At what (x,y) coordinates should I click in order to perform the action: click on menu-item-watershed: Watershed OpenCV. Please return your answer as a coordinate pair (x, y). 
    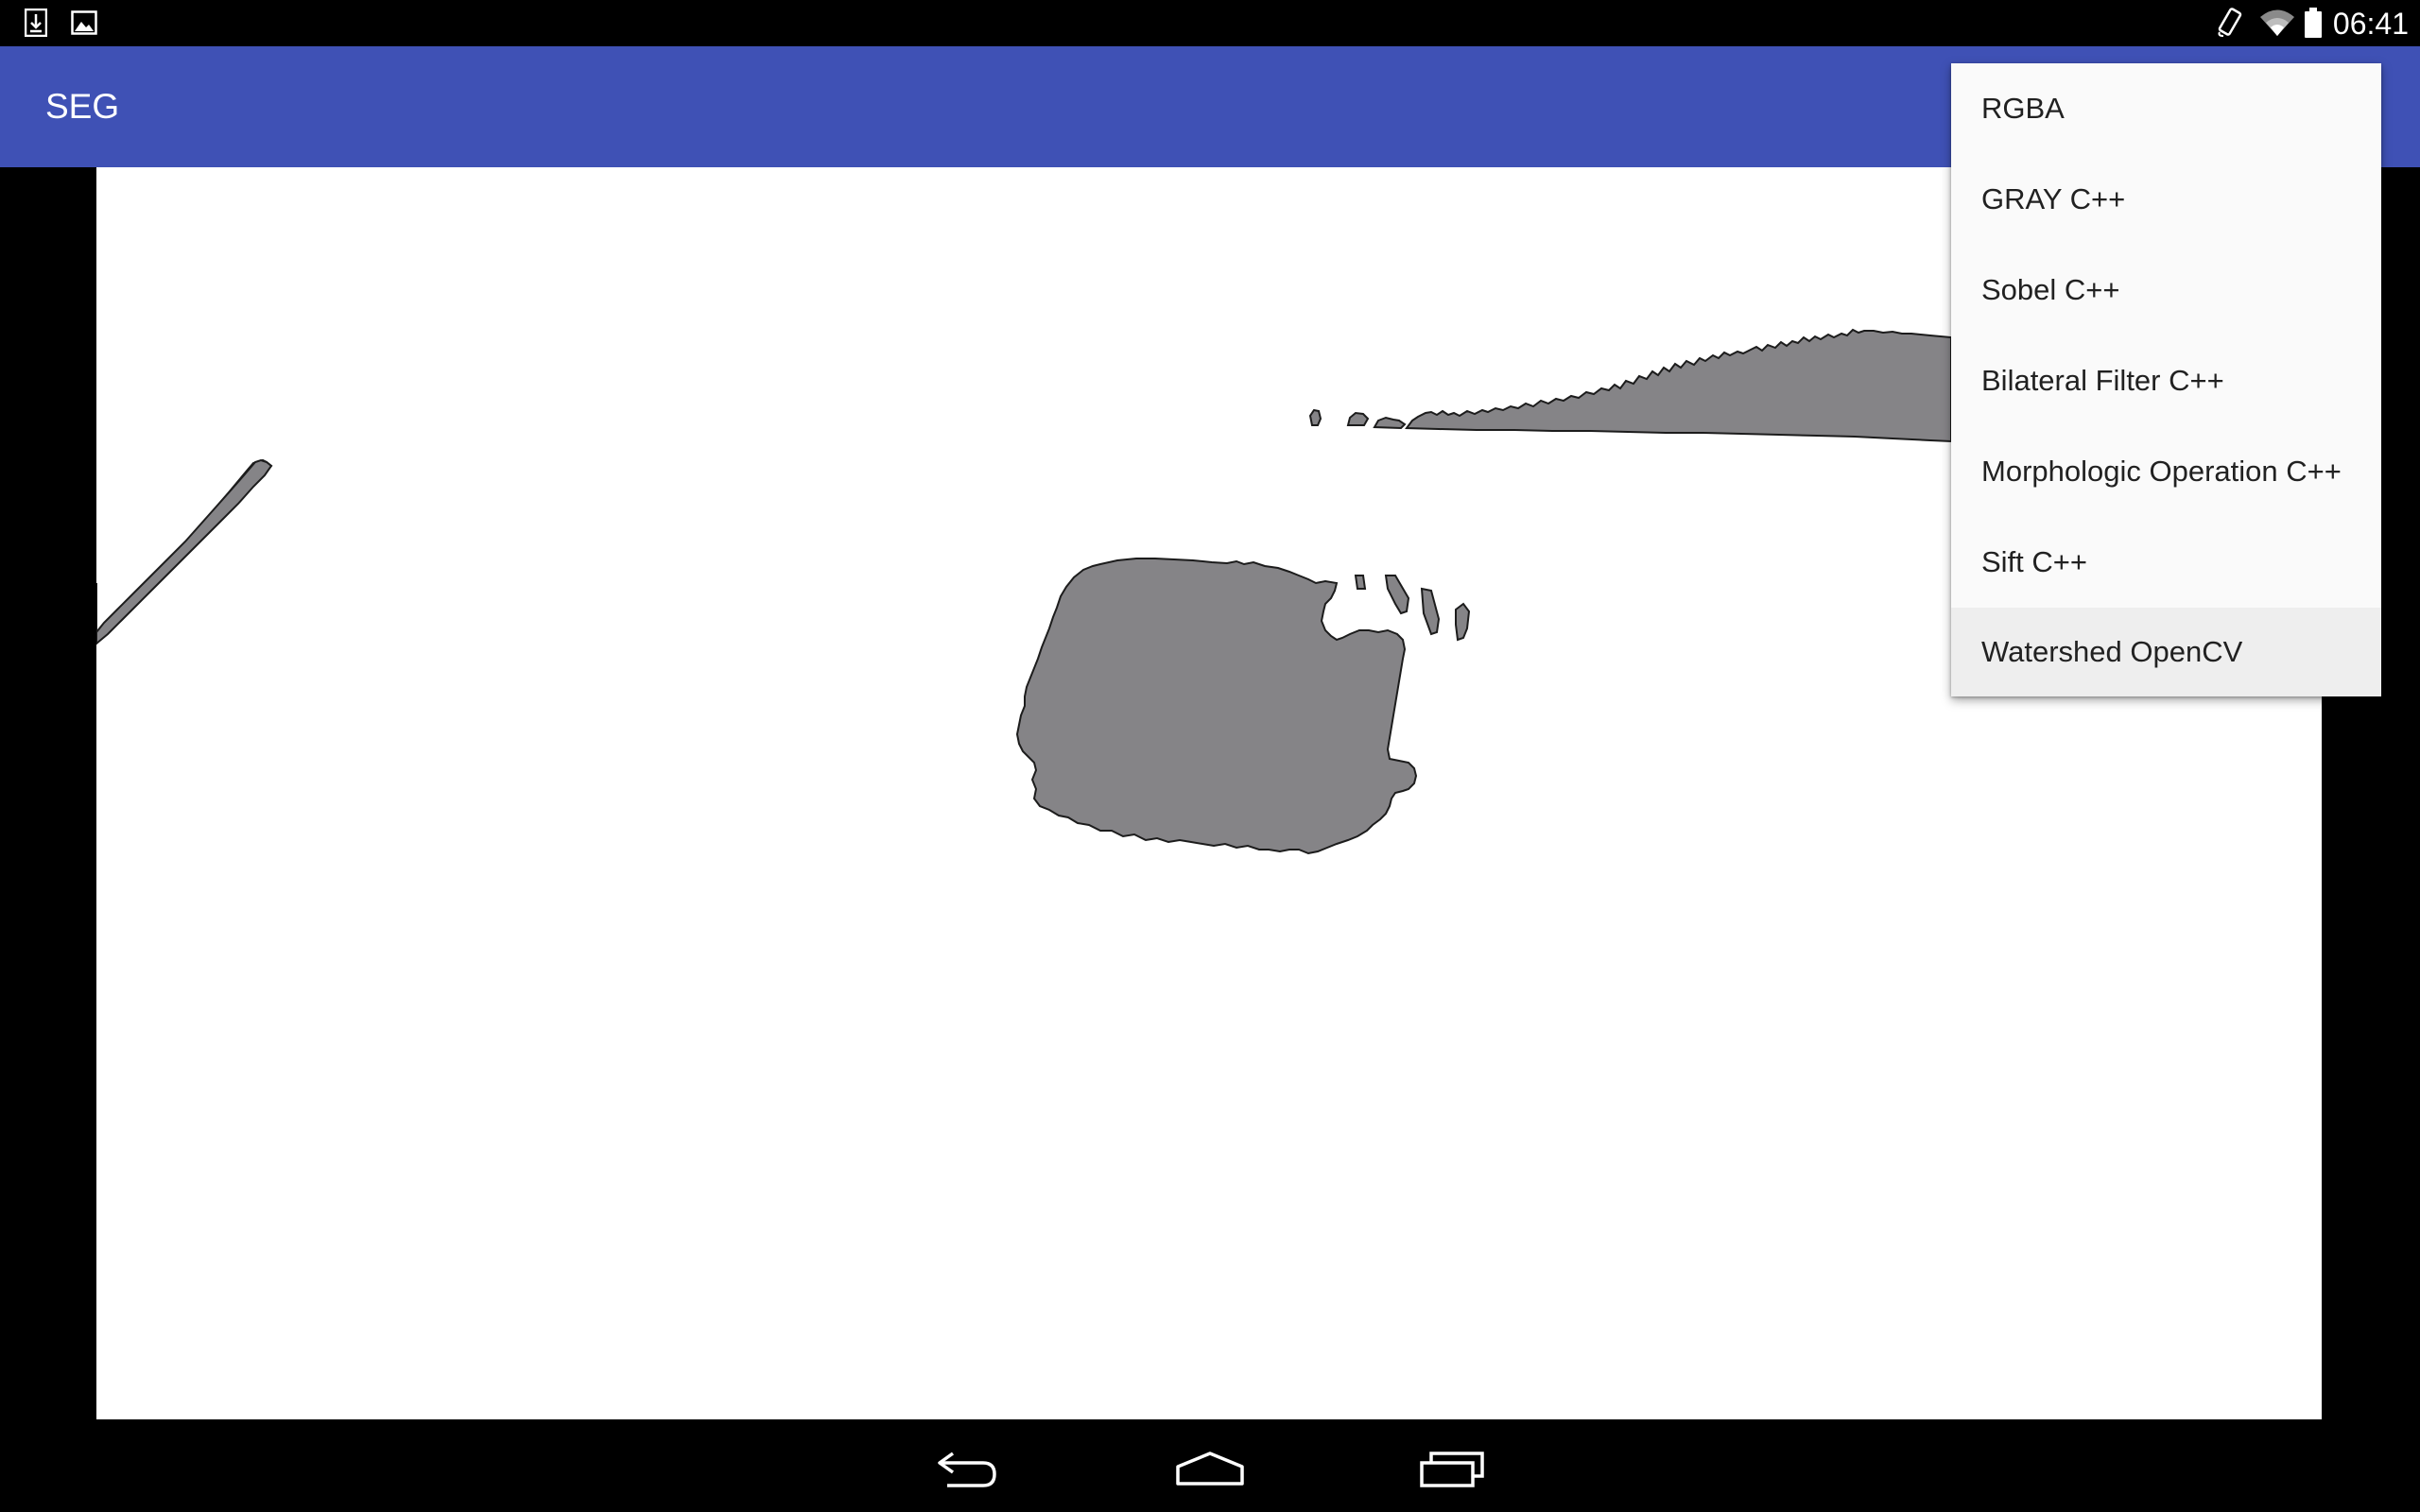
    Looking at the image, I should click on (2166, 652).